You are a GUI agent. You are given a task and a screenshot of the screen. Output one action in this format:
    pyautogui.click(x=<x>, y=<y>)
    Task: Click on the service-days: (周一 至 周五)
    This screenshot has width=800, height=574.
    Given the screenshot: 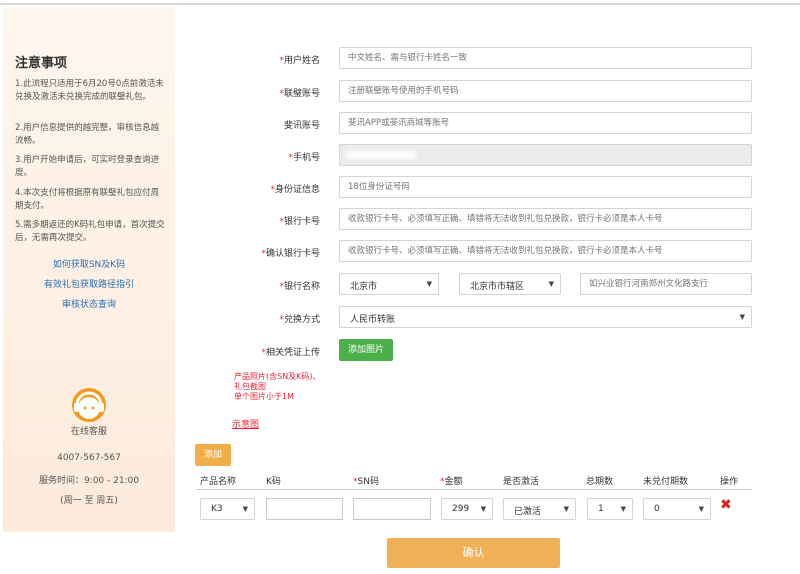 What is the action you would take?
    pyautogui.click(x=89, y=501)
    